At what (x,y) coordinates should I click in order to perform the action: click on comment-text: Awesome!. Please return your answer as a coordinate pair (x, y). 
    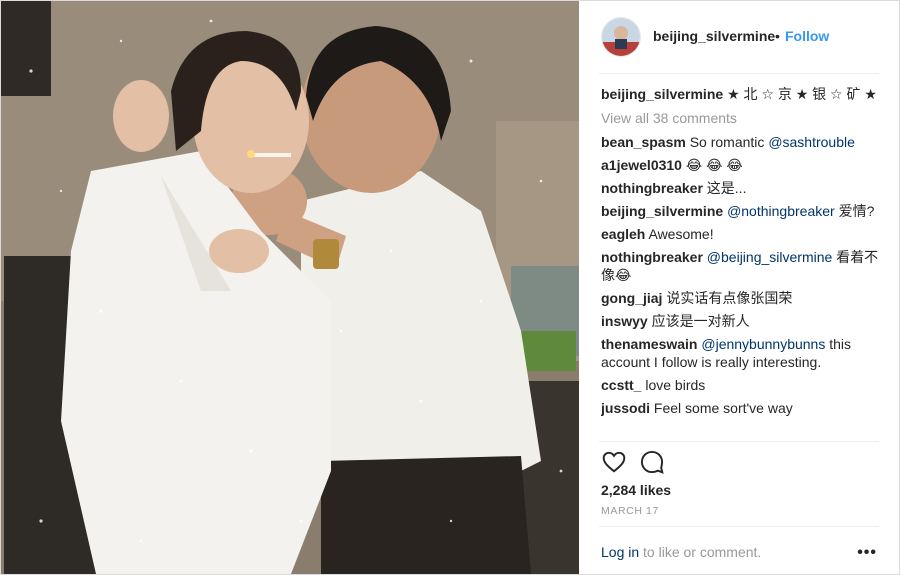
    Looking at the image, I should click on (681, 234).